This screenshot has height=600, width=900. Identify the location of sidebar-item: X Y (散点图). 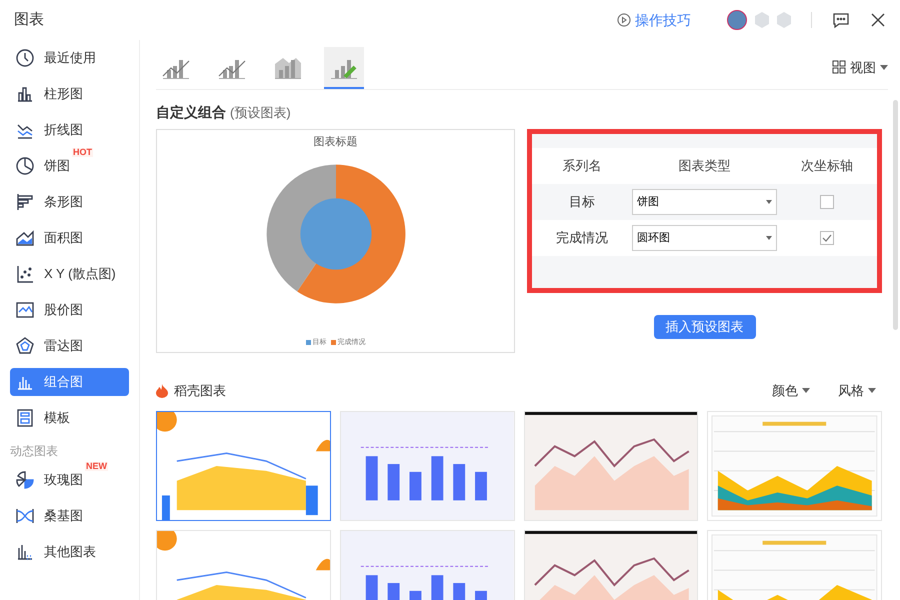
(69, 274).